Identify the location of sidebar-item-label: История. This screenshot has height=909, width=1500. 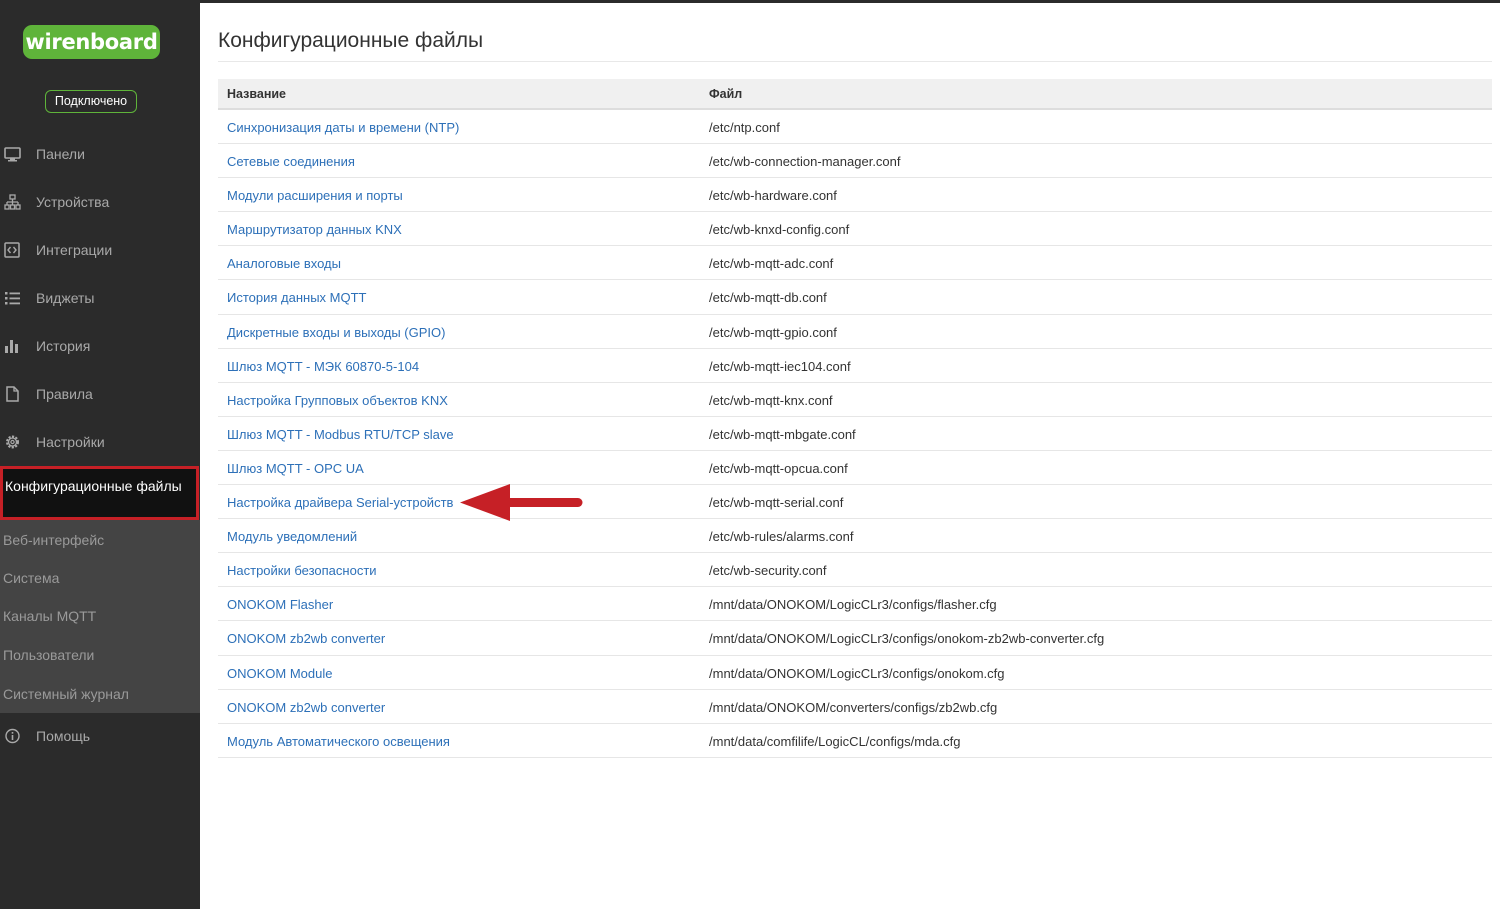
(63, 346).